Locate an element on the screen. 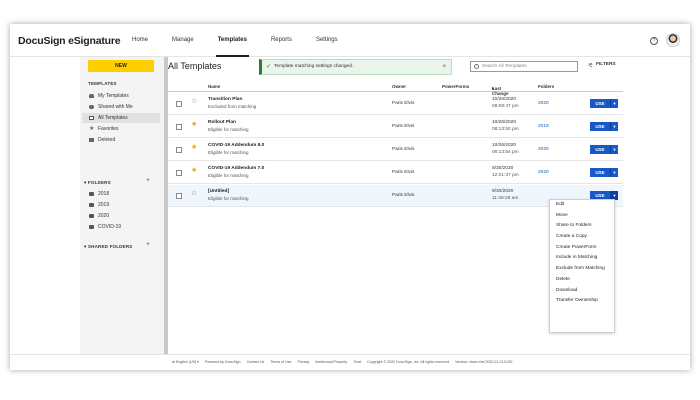 The height and width of the screenshot is (400, 700). search-input: Search All Templates is located at coordinates (524, 66).